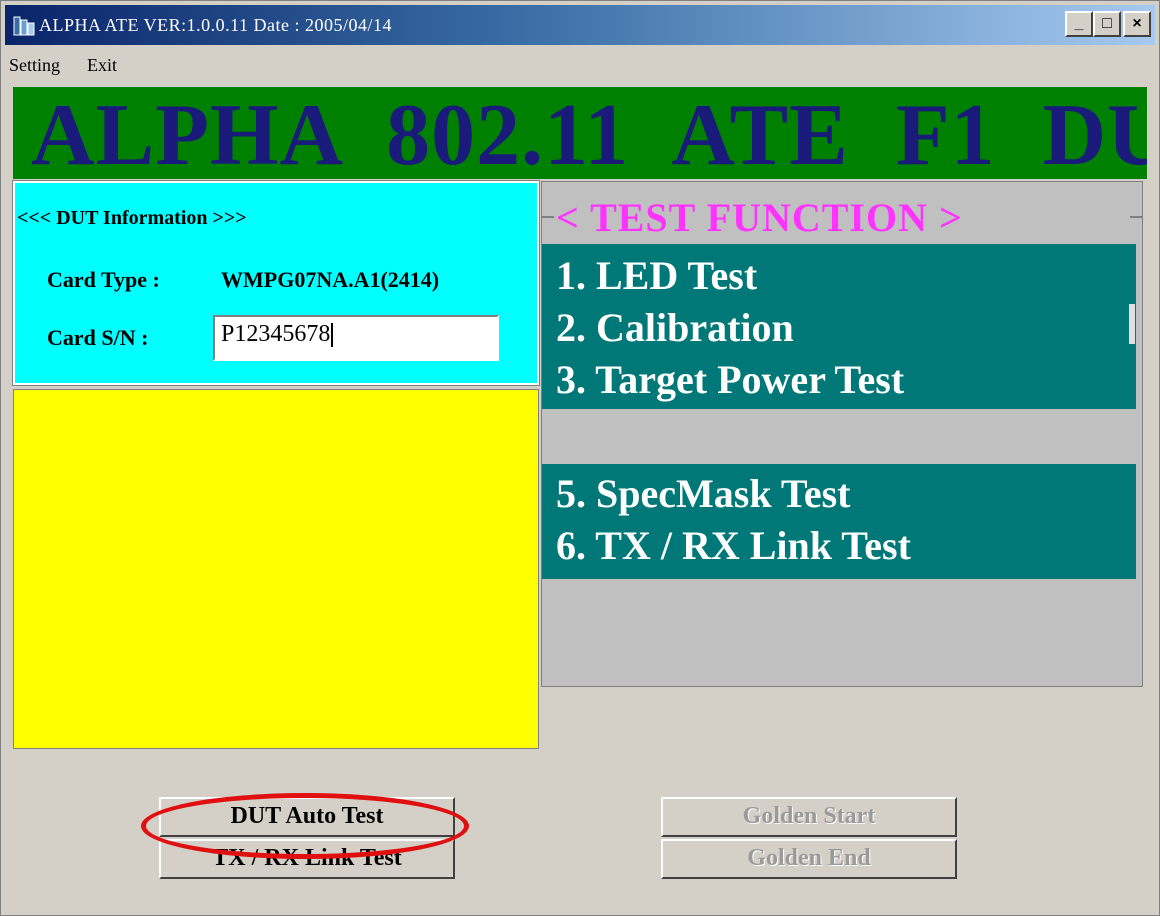 This screenshot has height=916, width=1160. What do you see at coordinates (589, 133) in the screenshot?
I see `banner-title: ALPHA 802.11 ATE F1 DUT` at bounding box center [589, 133].